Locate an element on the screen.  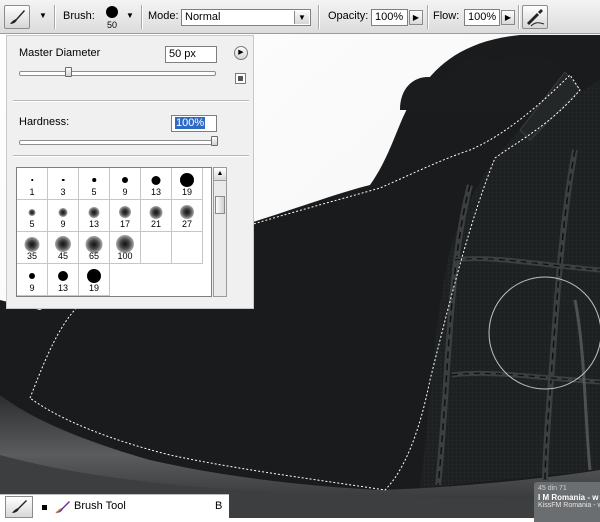
brush-preset: 100 is located at coordinates (125, 248).